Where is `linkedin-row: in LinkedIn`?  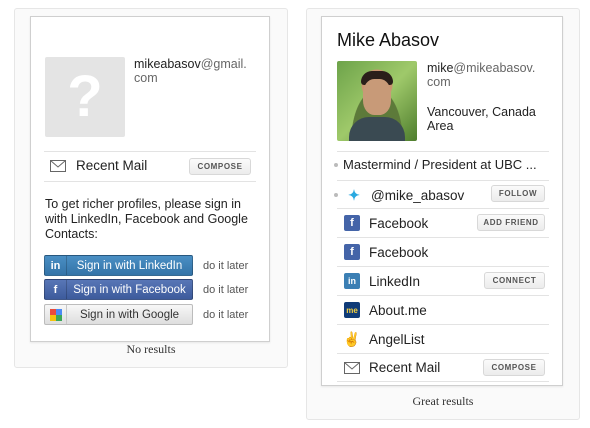
linkedin-row: in LinkedIn is located at coordinates (382, 281).